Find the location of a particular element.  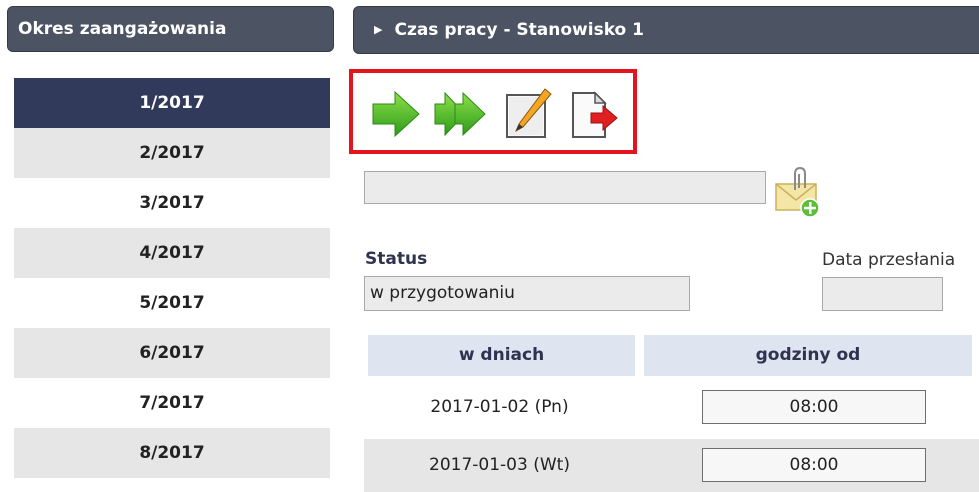

add-attachment-icon is located at coordinates (798, 192).